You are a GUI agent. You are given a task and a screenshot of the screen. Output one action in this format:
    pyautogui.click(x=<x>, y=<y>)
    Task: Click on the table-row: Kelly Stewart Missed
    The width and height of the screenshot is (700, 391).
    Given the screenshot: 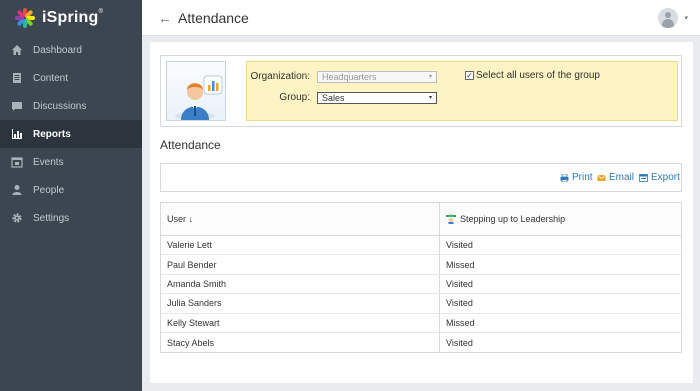 What is the action you would take?
    pyautogui.click(x=421, y=323)
    